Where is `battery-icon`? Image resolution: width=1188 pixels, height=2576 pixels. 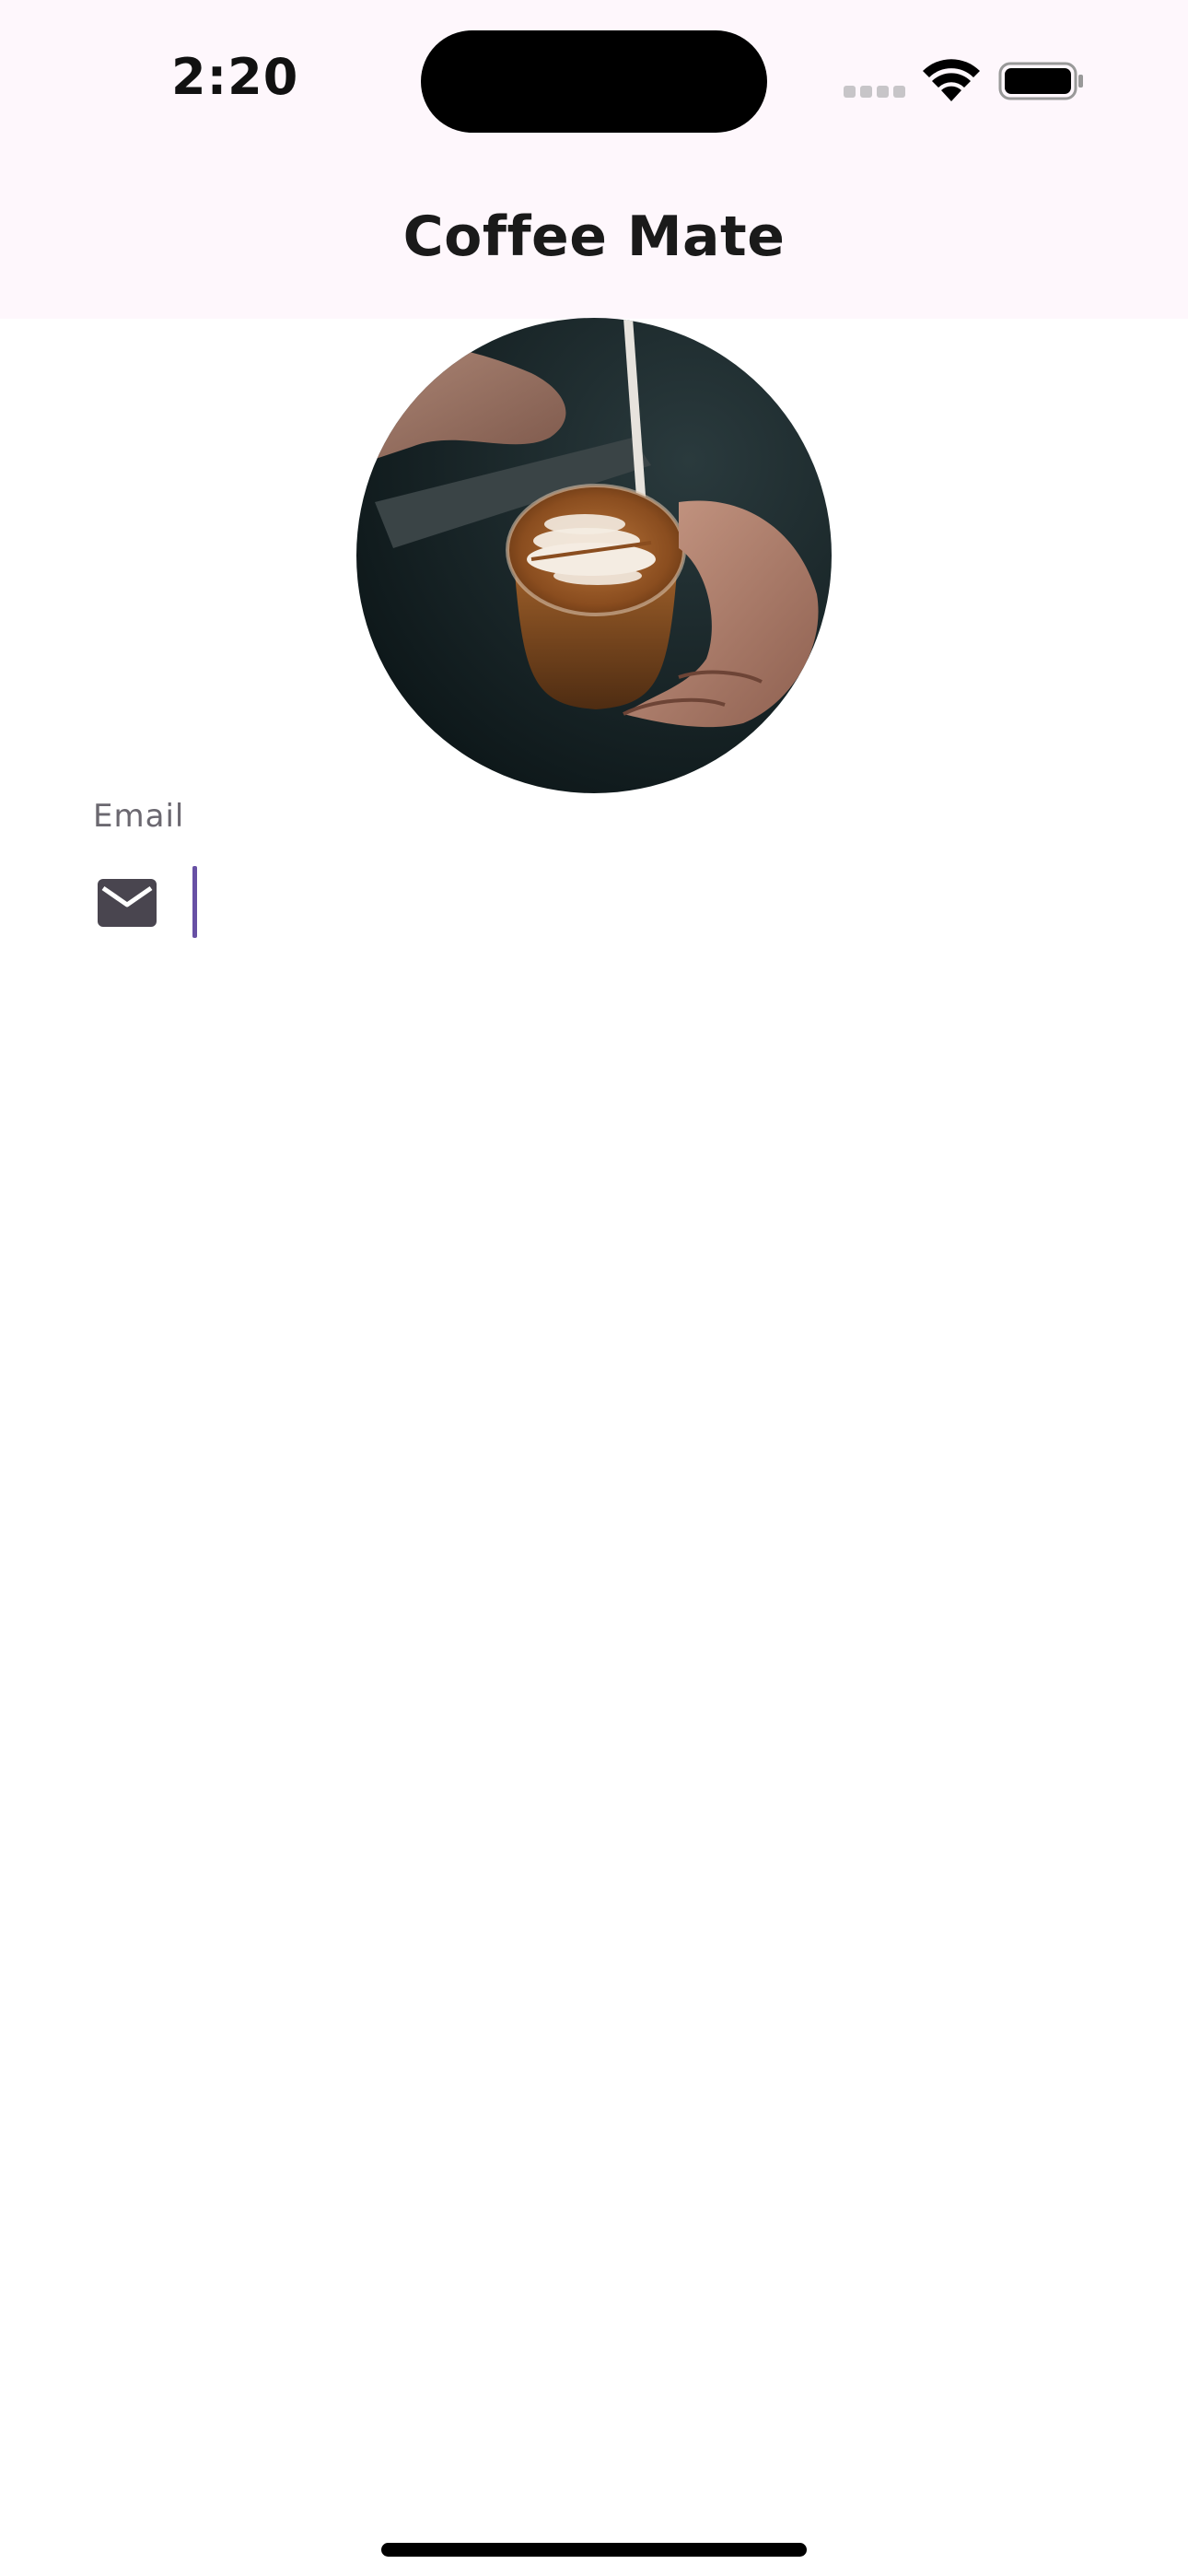
battery-icon is located at coordinates (1040, 81).